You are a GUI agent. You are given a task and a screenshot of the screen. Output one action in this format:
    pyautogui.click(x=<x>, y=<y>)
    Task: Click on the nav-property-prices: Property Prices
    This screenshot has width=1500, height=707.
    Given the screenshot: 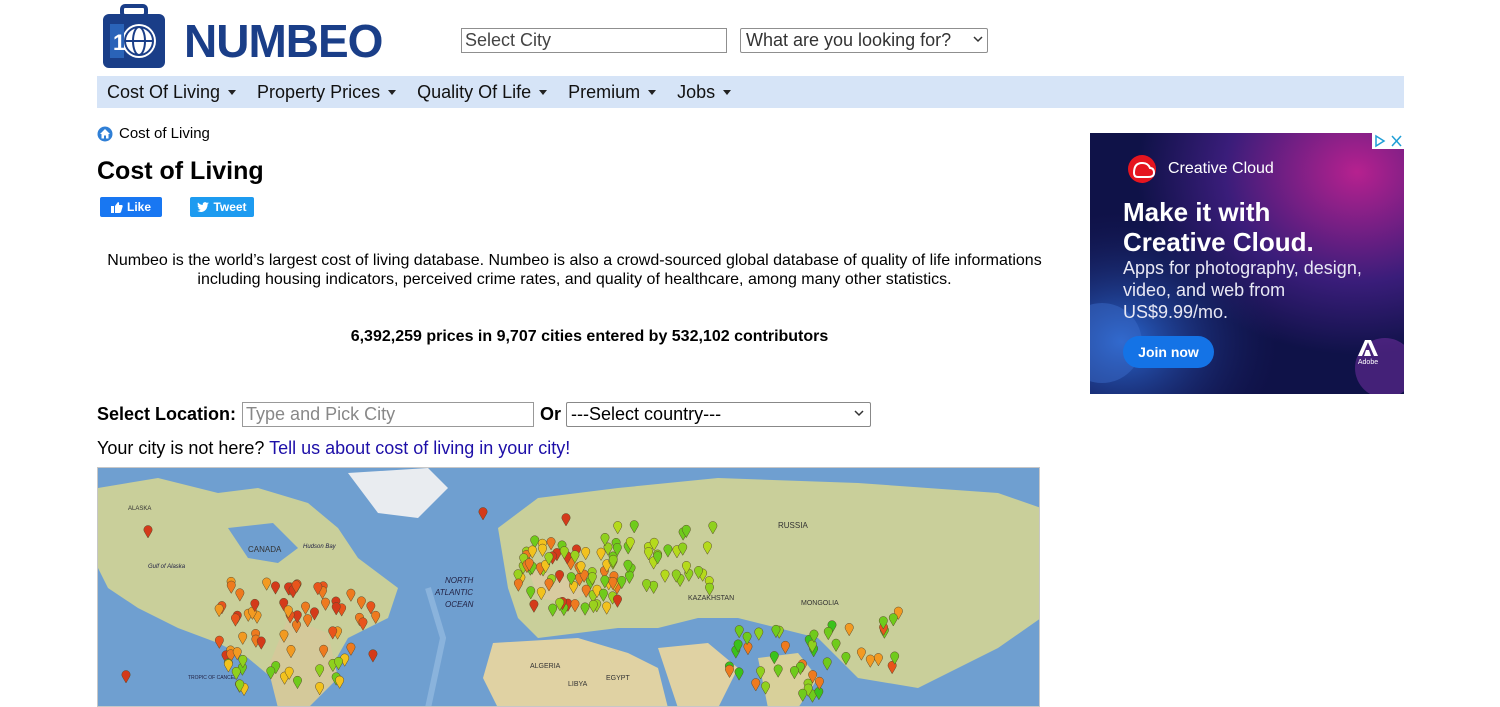 What is the action you would take?
    pyautogui.click(x=327, y=92)
    